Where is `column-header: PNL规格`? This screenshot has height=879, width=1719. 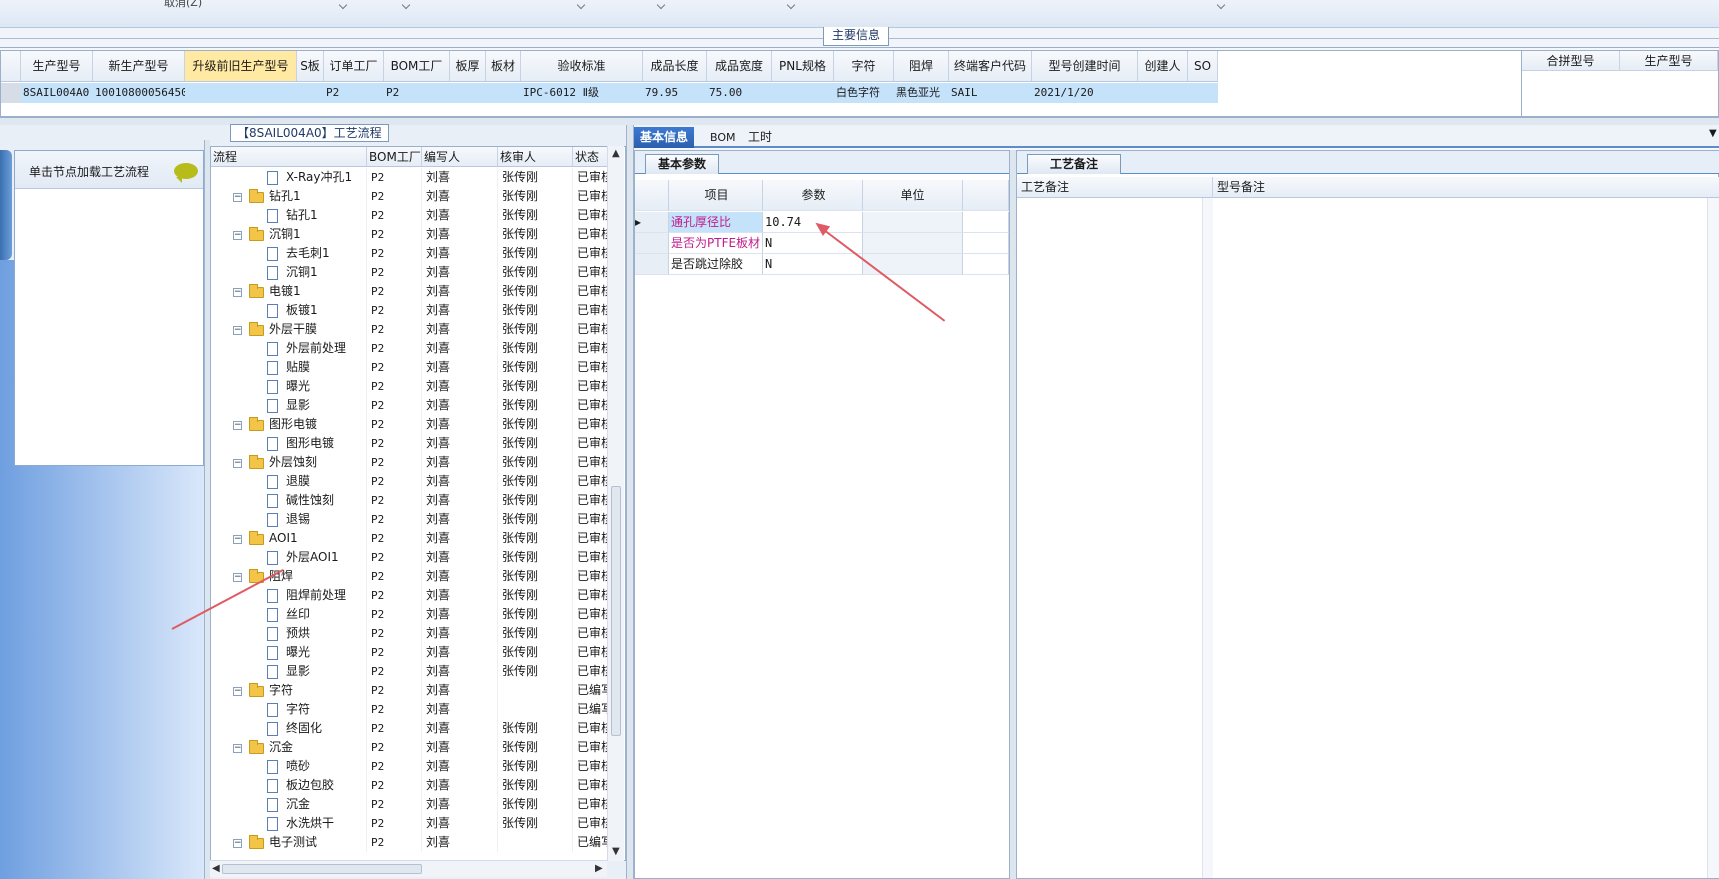
column-header: PNL规格 is located at coordinates (803, 66).